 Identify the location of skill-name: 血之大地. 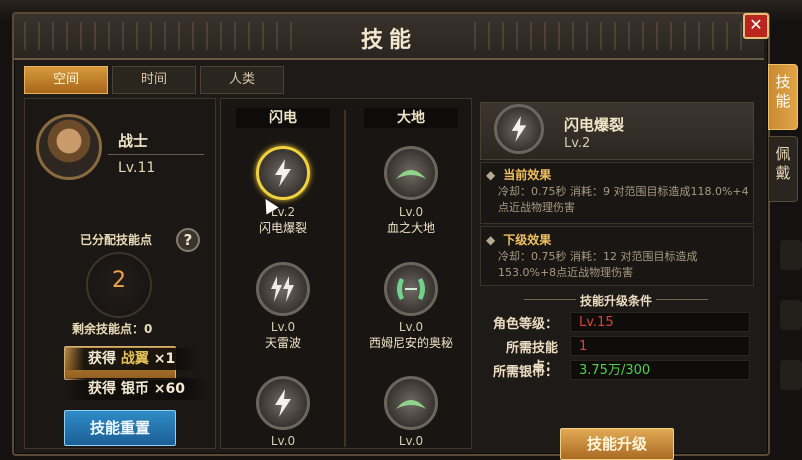
(410, 228).